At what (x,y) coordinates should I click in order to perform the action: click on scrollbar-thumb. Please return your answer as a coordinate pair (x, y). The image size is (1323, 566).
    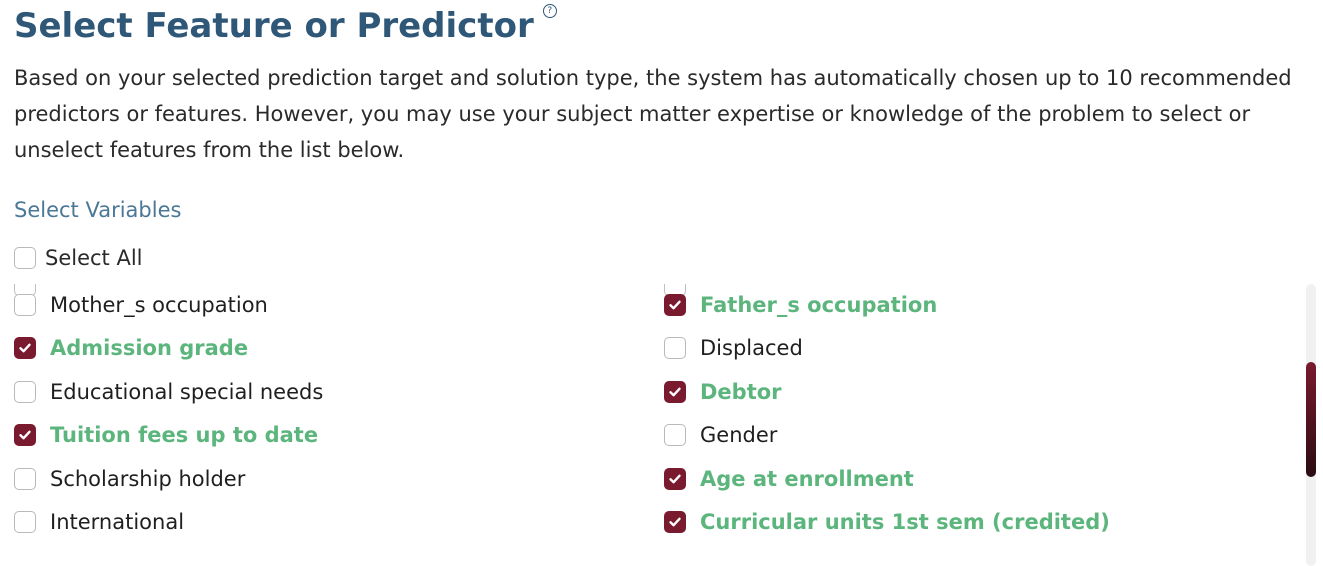
    Looking at the image, I should click on (1311, 419).